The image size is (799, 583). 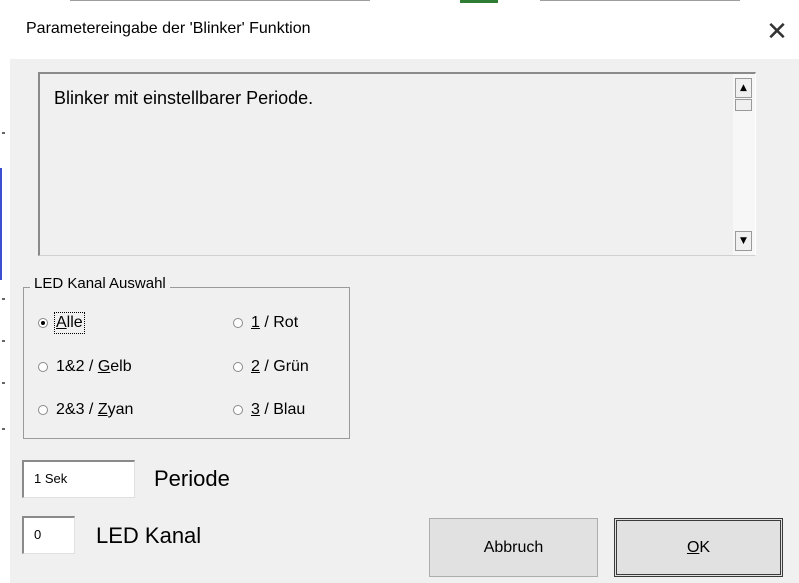 I want to click on radio-2-3-zyan: 2&3 / Zyan, so click(x=85, y=410).